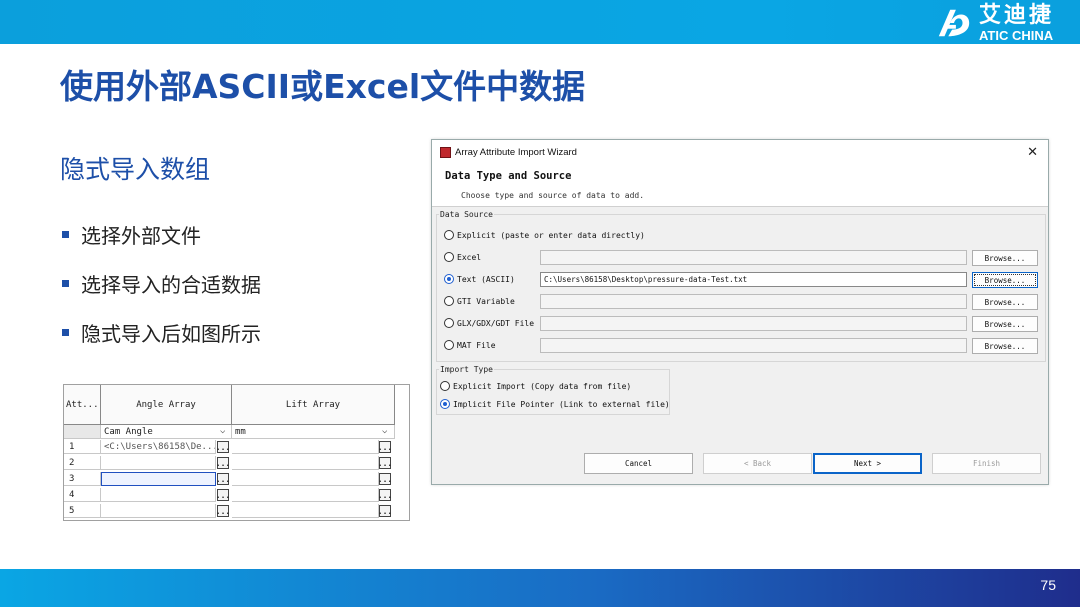  Describe the element at coordinates (1048, 585) in the screenshot. I see `page-number: 75` at that location.